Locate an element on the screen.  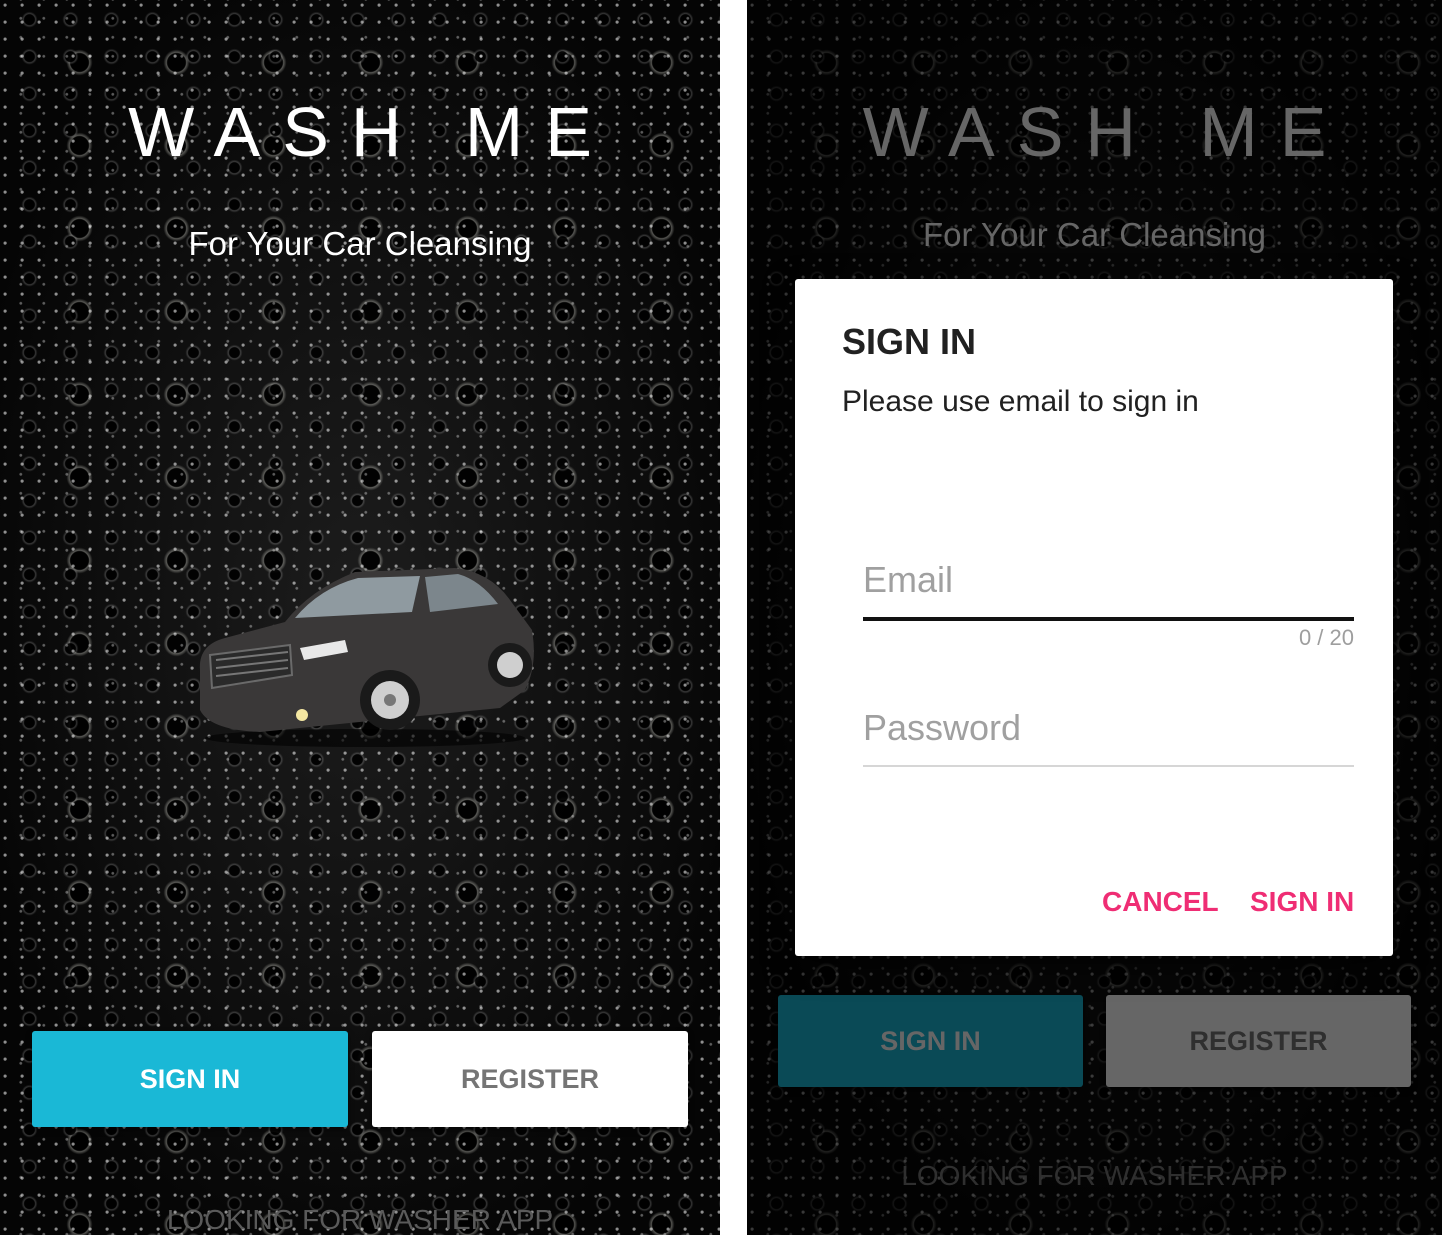
register-button: REGISTER is located at coordinates (530, 1079).